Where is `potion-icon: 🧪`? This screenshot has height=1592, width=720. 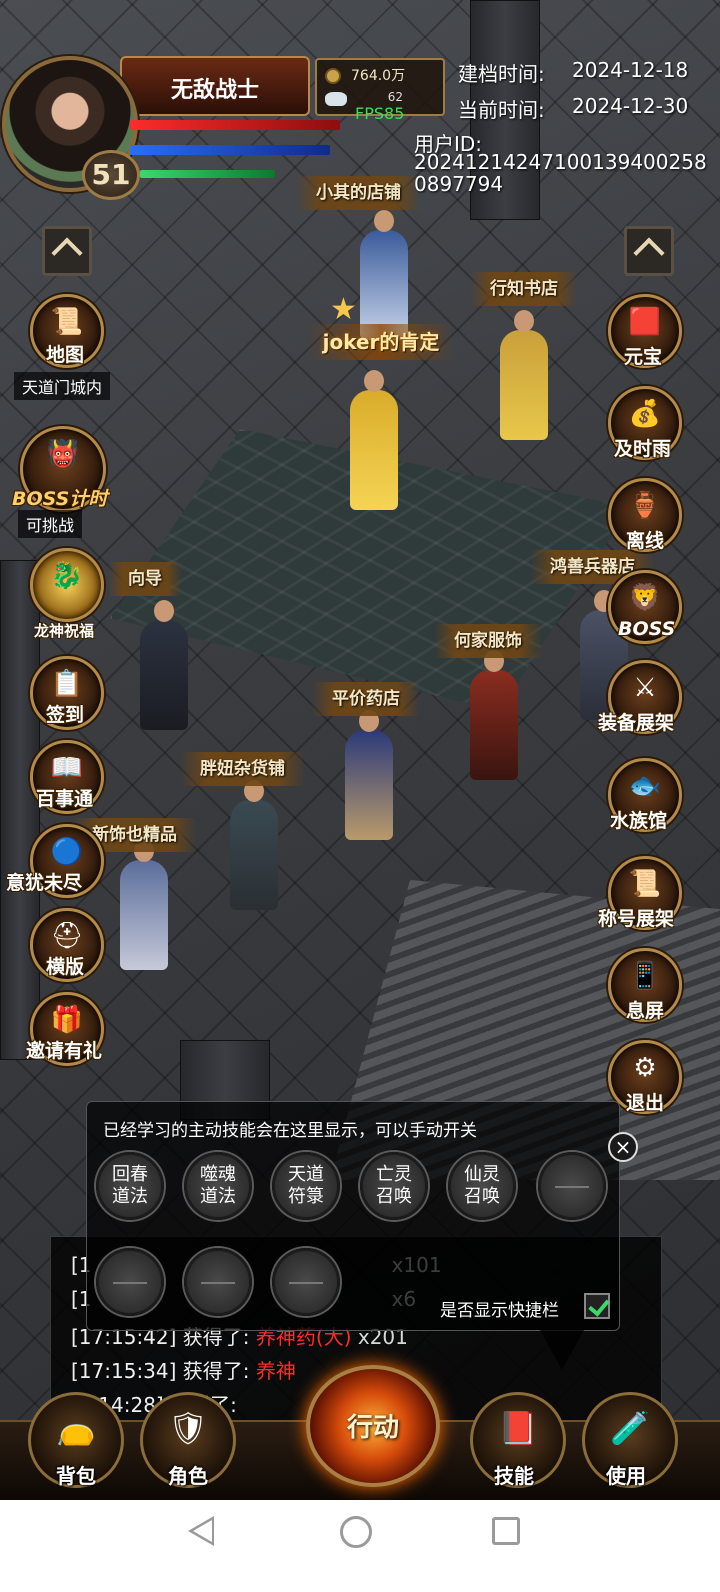 potion-icon: 🧪 is located at coordinates (630, 1428).